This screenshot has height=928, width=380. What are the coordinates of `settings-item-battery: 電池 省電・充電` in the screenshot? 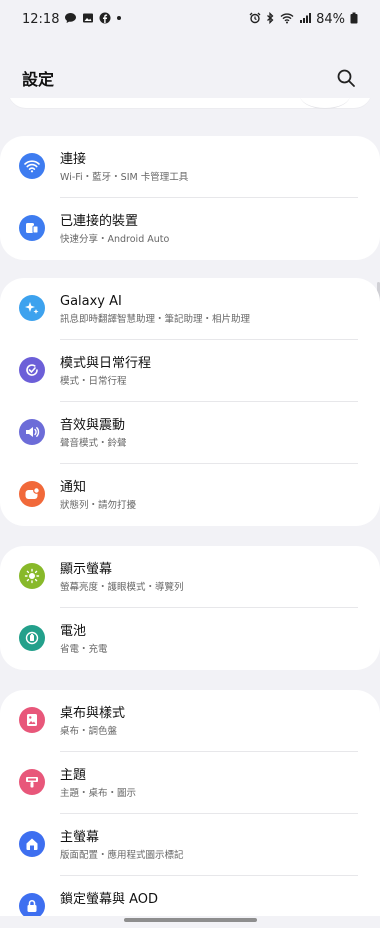 It's located at (190, 639).